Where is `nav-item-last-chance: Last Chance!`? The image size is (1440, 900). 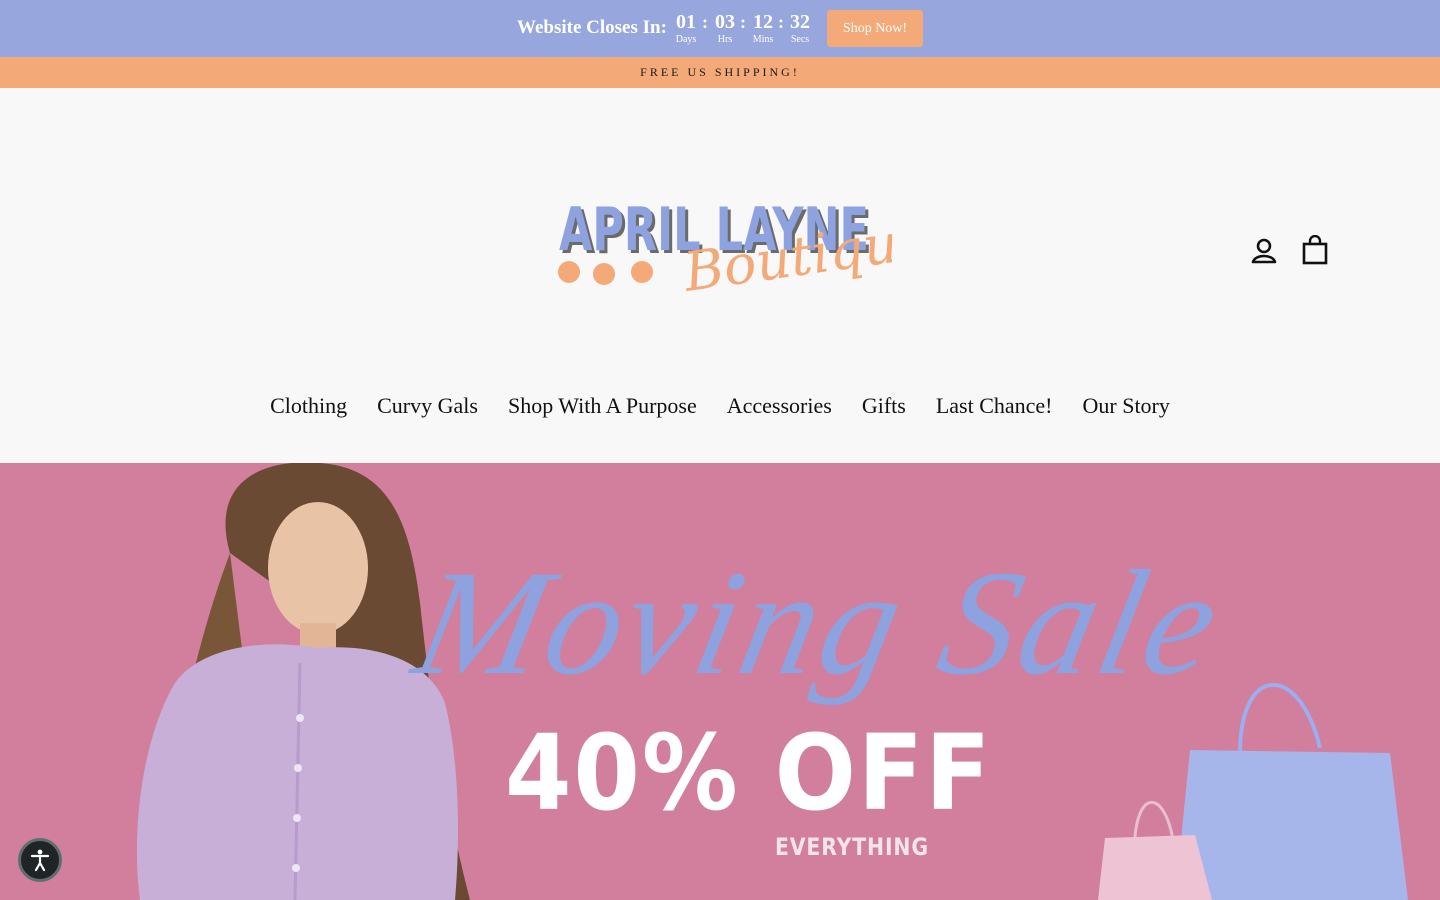 nav-item-last-chance: Last Chance! is located at coordinates (994, 406).